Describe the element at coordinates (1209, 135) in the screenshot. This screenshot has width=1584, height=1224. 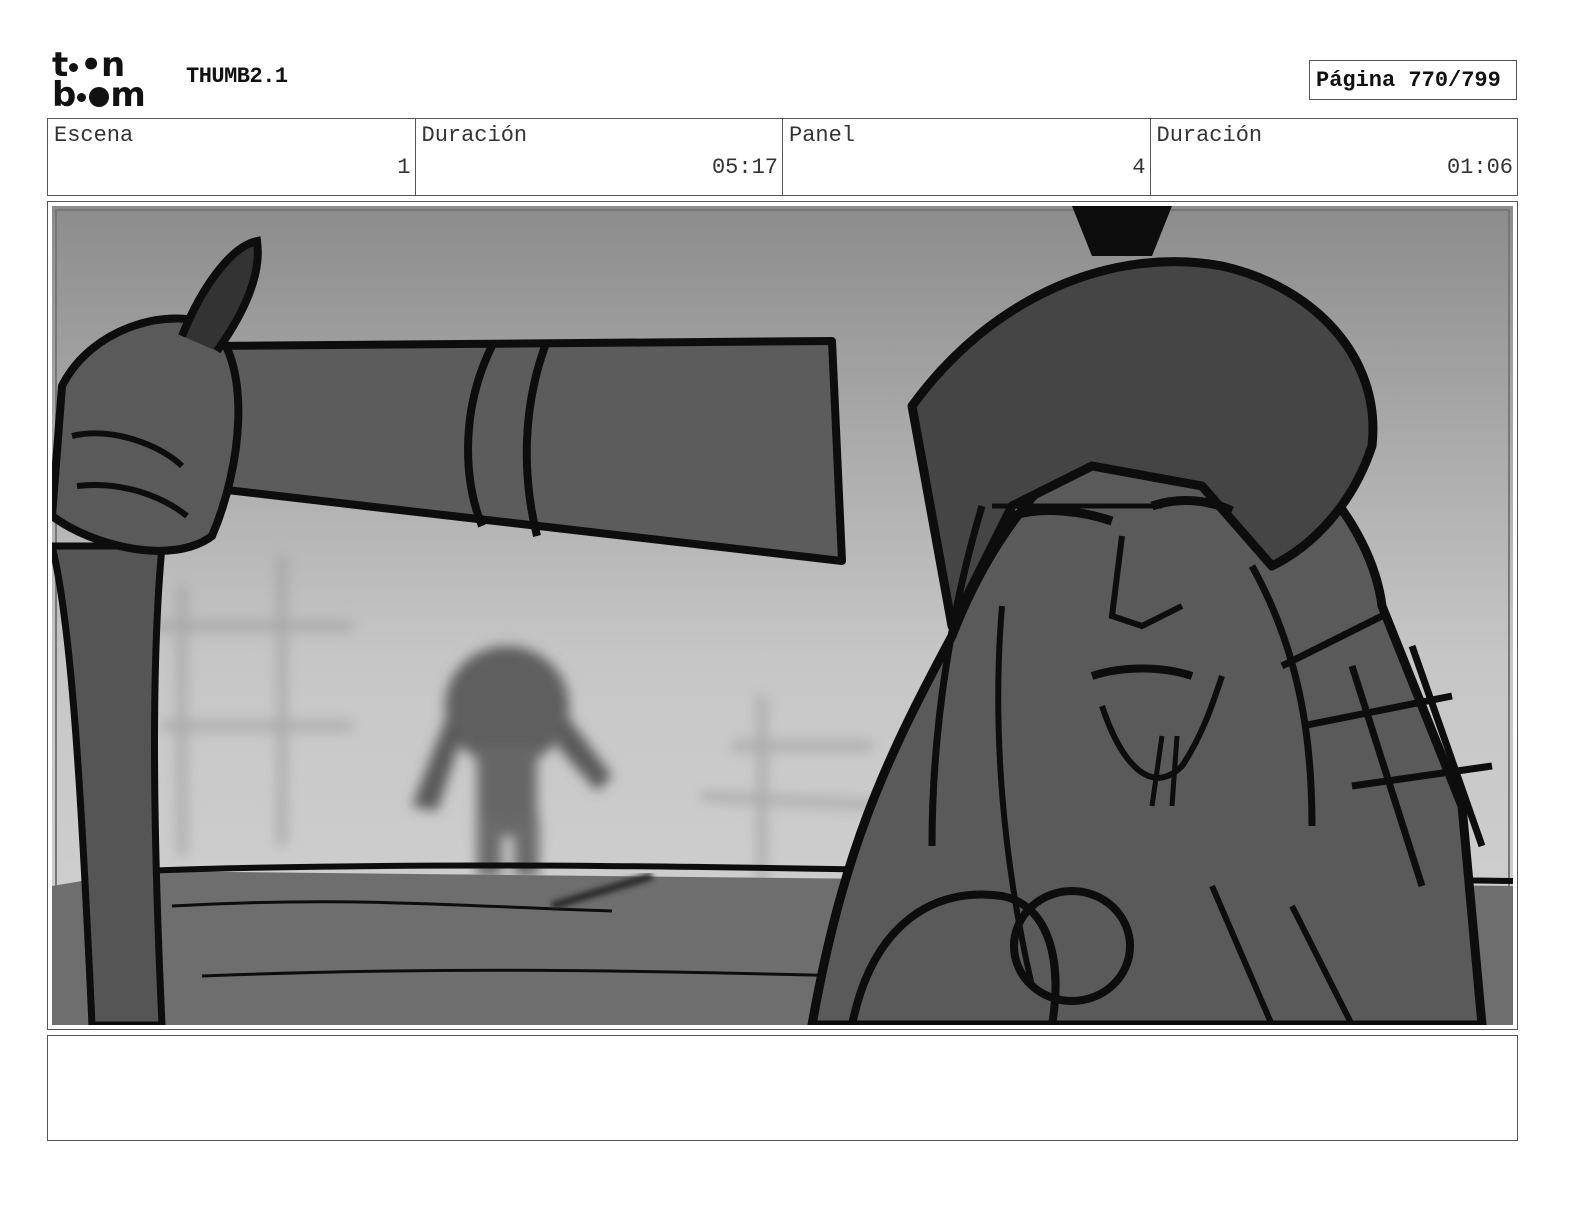
I see `panel-duration-label: Duración` at that location.